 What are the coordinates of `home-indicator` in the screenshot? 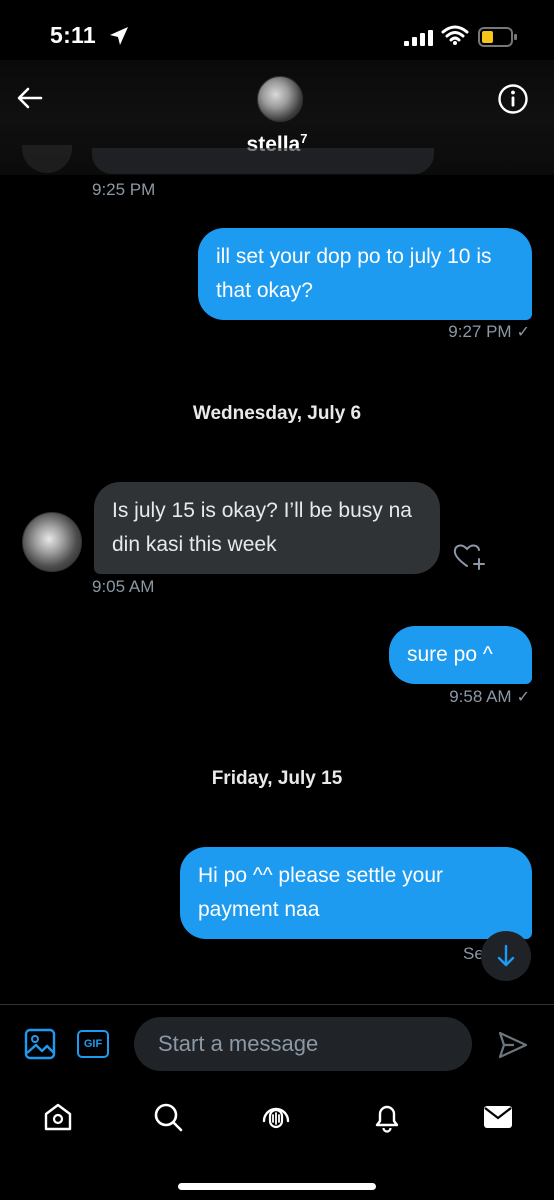 It's located at (277, 1186).